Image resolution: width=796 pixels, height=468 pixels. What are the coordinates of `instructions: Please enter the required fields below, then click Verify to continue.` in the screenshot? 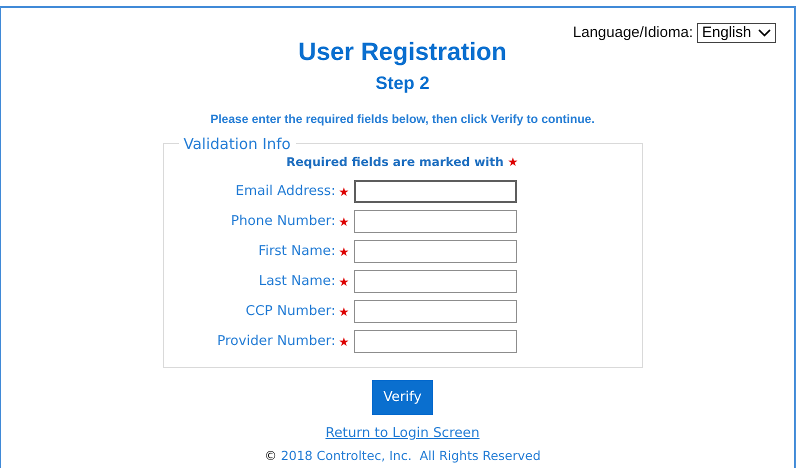 It's located at (402, 119).